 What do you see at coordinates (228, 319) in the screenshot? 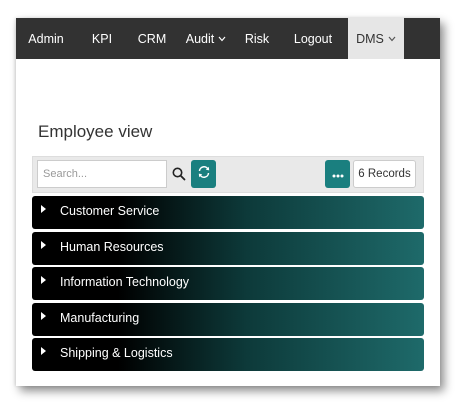
I see `department-row: Manufacturing` at bounding box center [228, 319].